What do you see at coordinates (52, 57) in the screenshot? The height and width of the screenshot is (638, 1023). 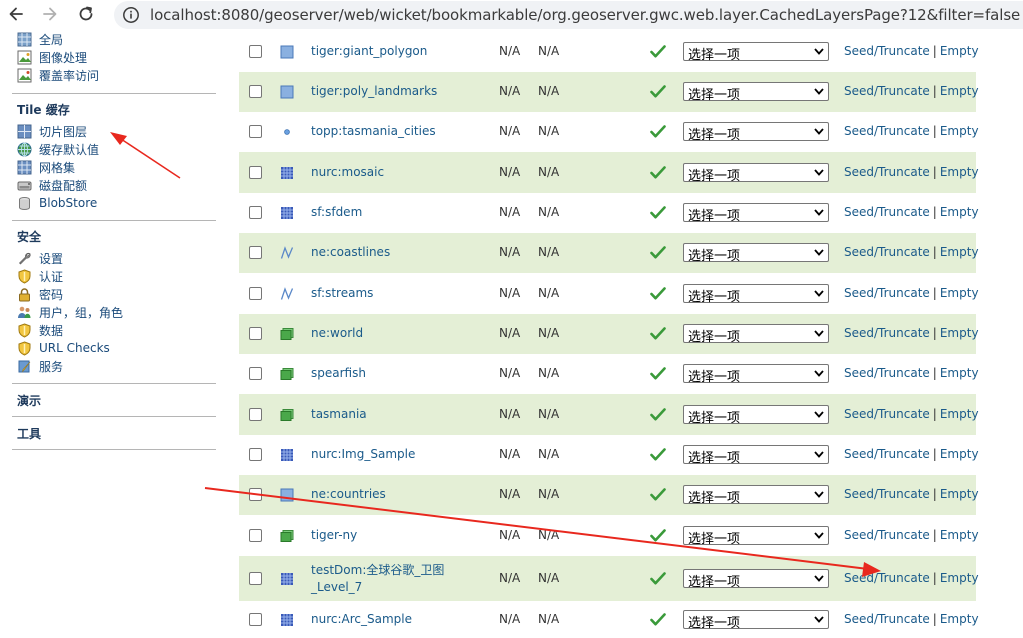 I see `sidebar-item-image-processing: 图像处理` at bounding box center [52, 57].